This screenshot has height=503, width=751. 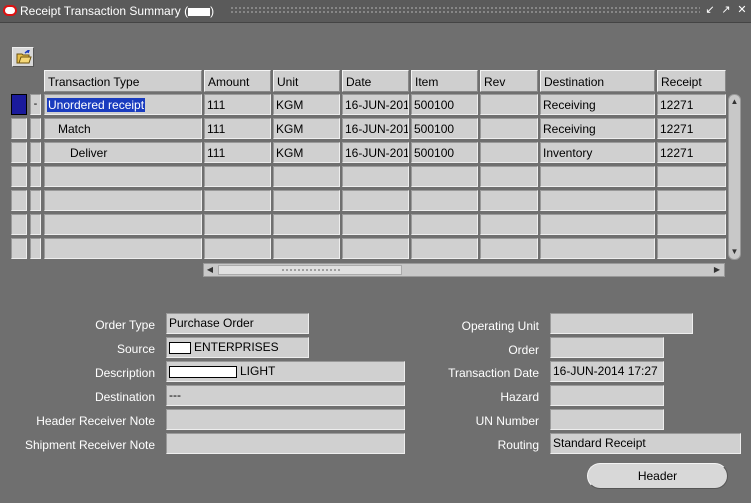 What do you see at coordinates (717, 270) in the screenshot?
I see `scroll-right-icon: ▶` at bounding box center [717, 270].